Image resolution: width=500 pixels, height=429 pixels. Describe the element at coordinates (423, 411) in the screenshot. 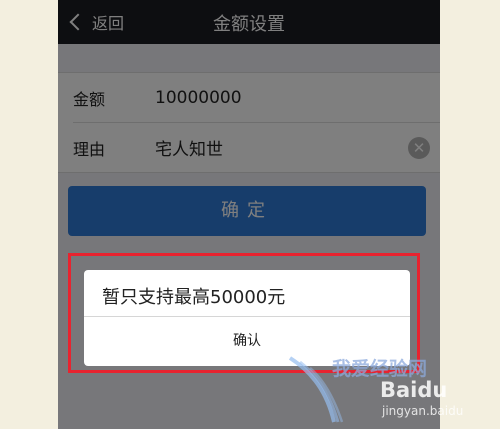

I see `watermark-url: jingyan.baidu` at that location.